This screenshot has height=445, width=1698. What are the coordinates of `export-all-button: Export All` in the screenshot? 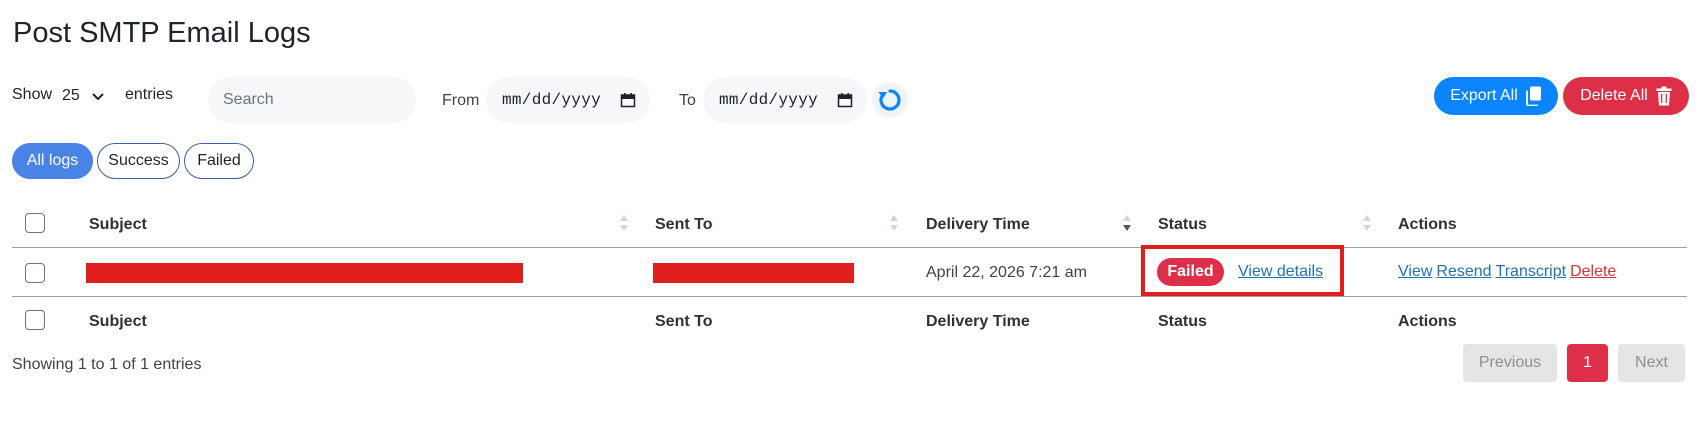 It's located at (1496, 96).